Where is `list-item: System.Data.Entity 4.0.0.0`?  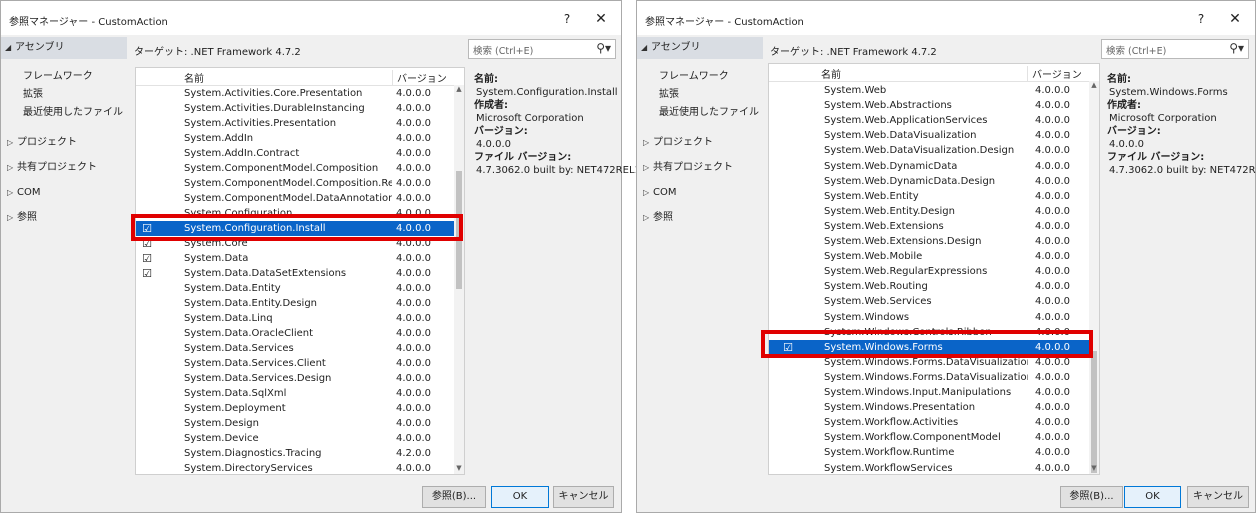 list-item: System.Data.Entity 4.0.0.0 is located at coordinates (296, 288).